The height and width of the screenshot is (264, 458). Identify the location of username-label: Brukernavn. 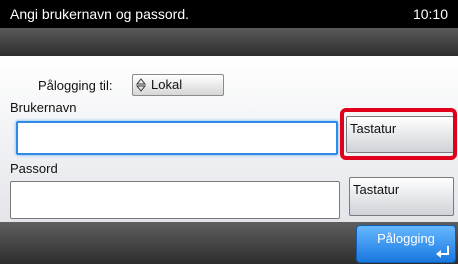
(43, 107).